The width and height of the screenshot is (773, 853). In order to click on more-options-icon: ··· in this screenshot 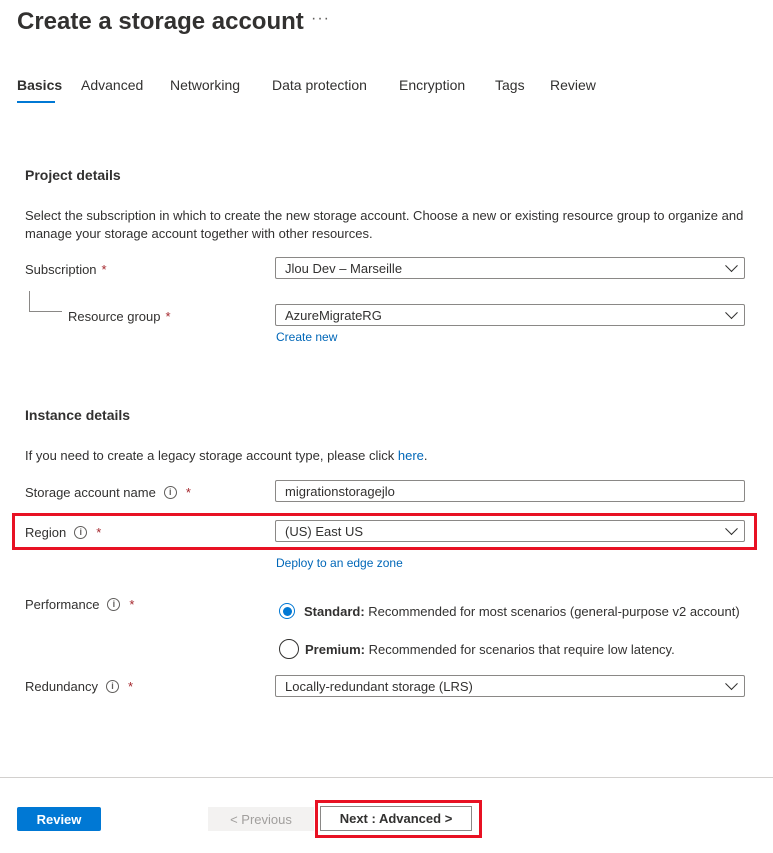, I will do `click(320, 19)`.